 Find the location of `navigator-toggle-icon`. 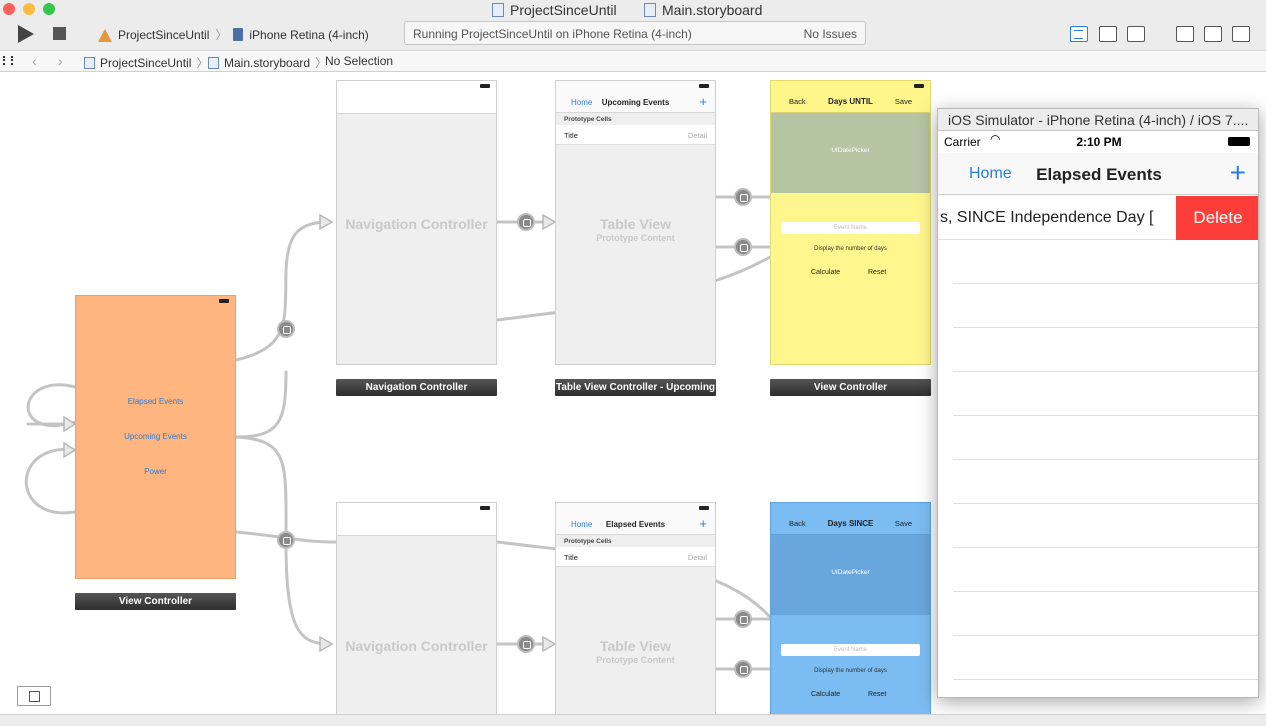

navigator-toggle-icon is located at coordinates (1185, 34).